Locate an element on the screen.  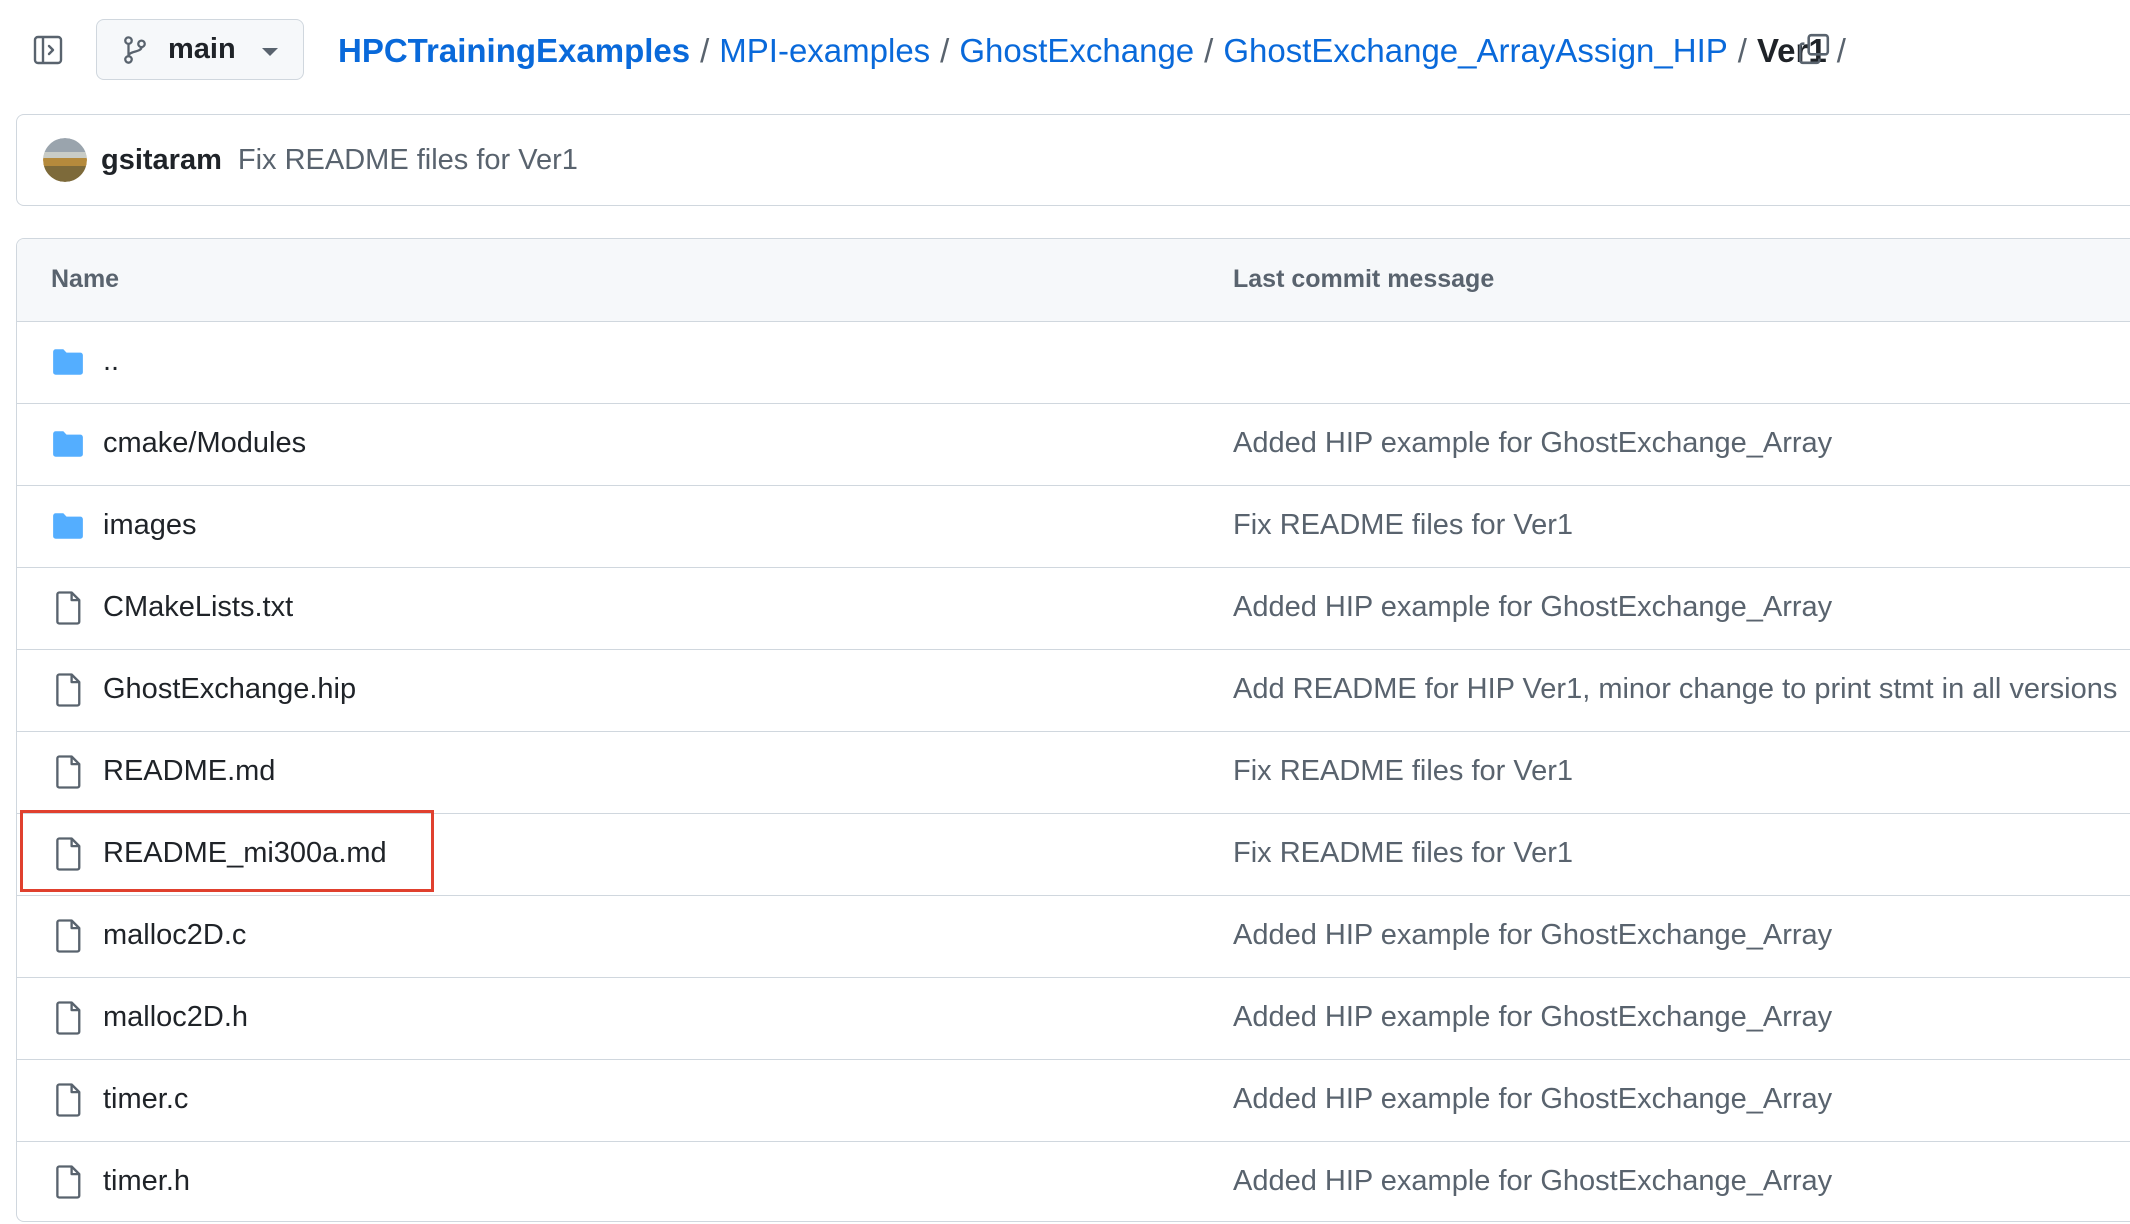
file-name-link: timer.h is located at coordinates (146, 1181).